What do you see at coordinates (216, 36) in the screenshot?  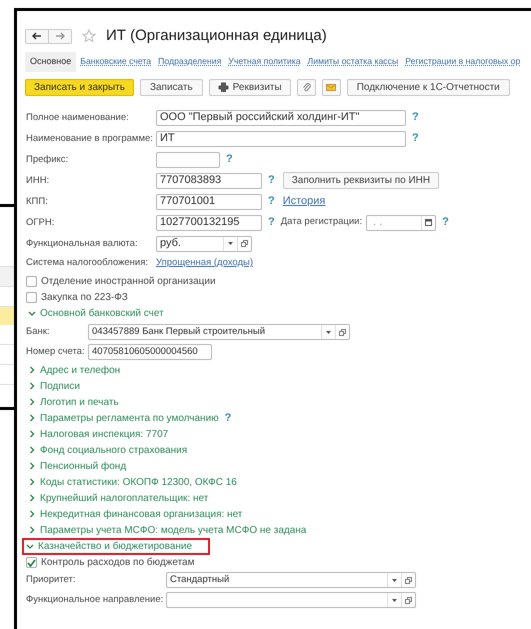 I see `window-title: ИТ (Организационная единица)` at bounding box center [216, 36].